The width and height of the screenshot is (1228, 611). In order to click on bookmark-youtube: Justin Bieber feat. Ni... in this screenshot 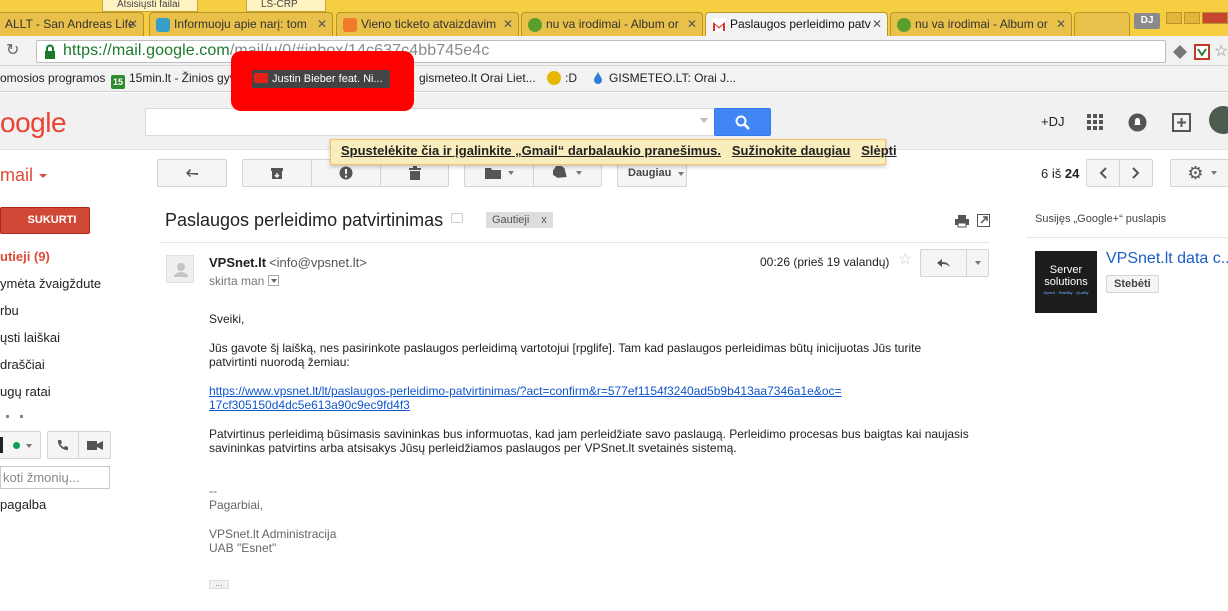, I will do `click(321, 79)`.